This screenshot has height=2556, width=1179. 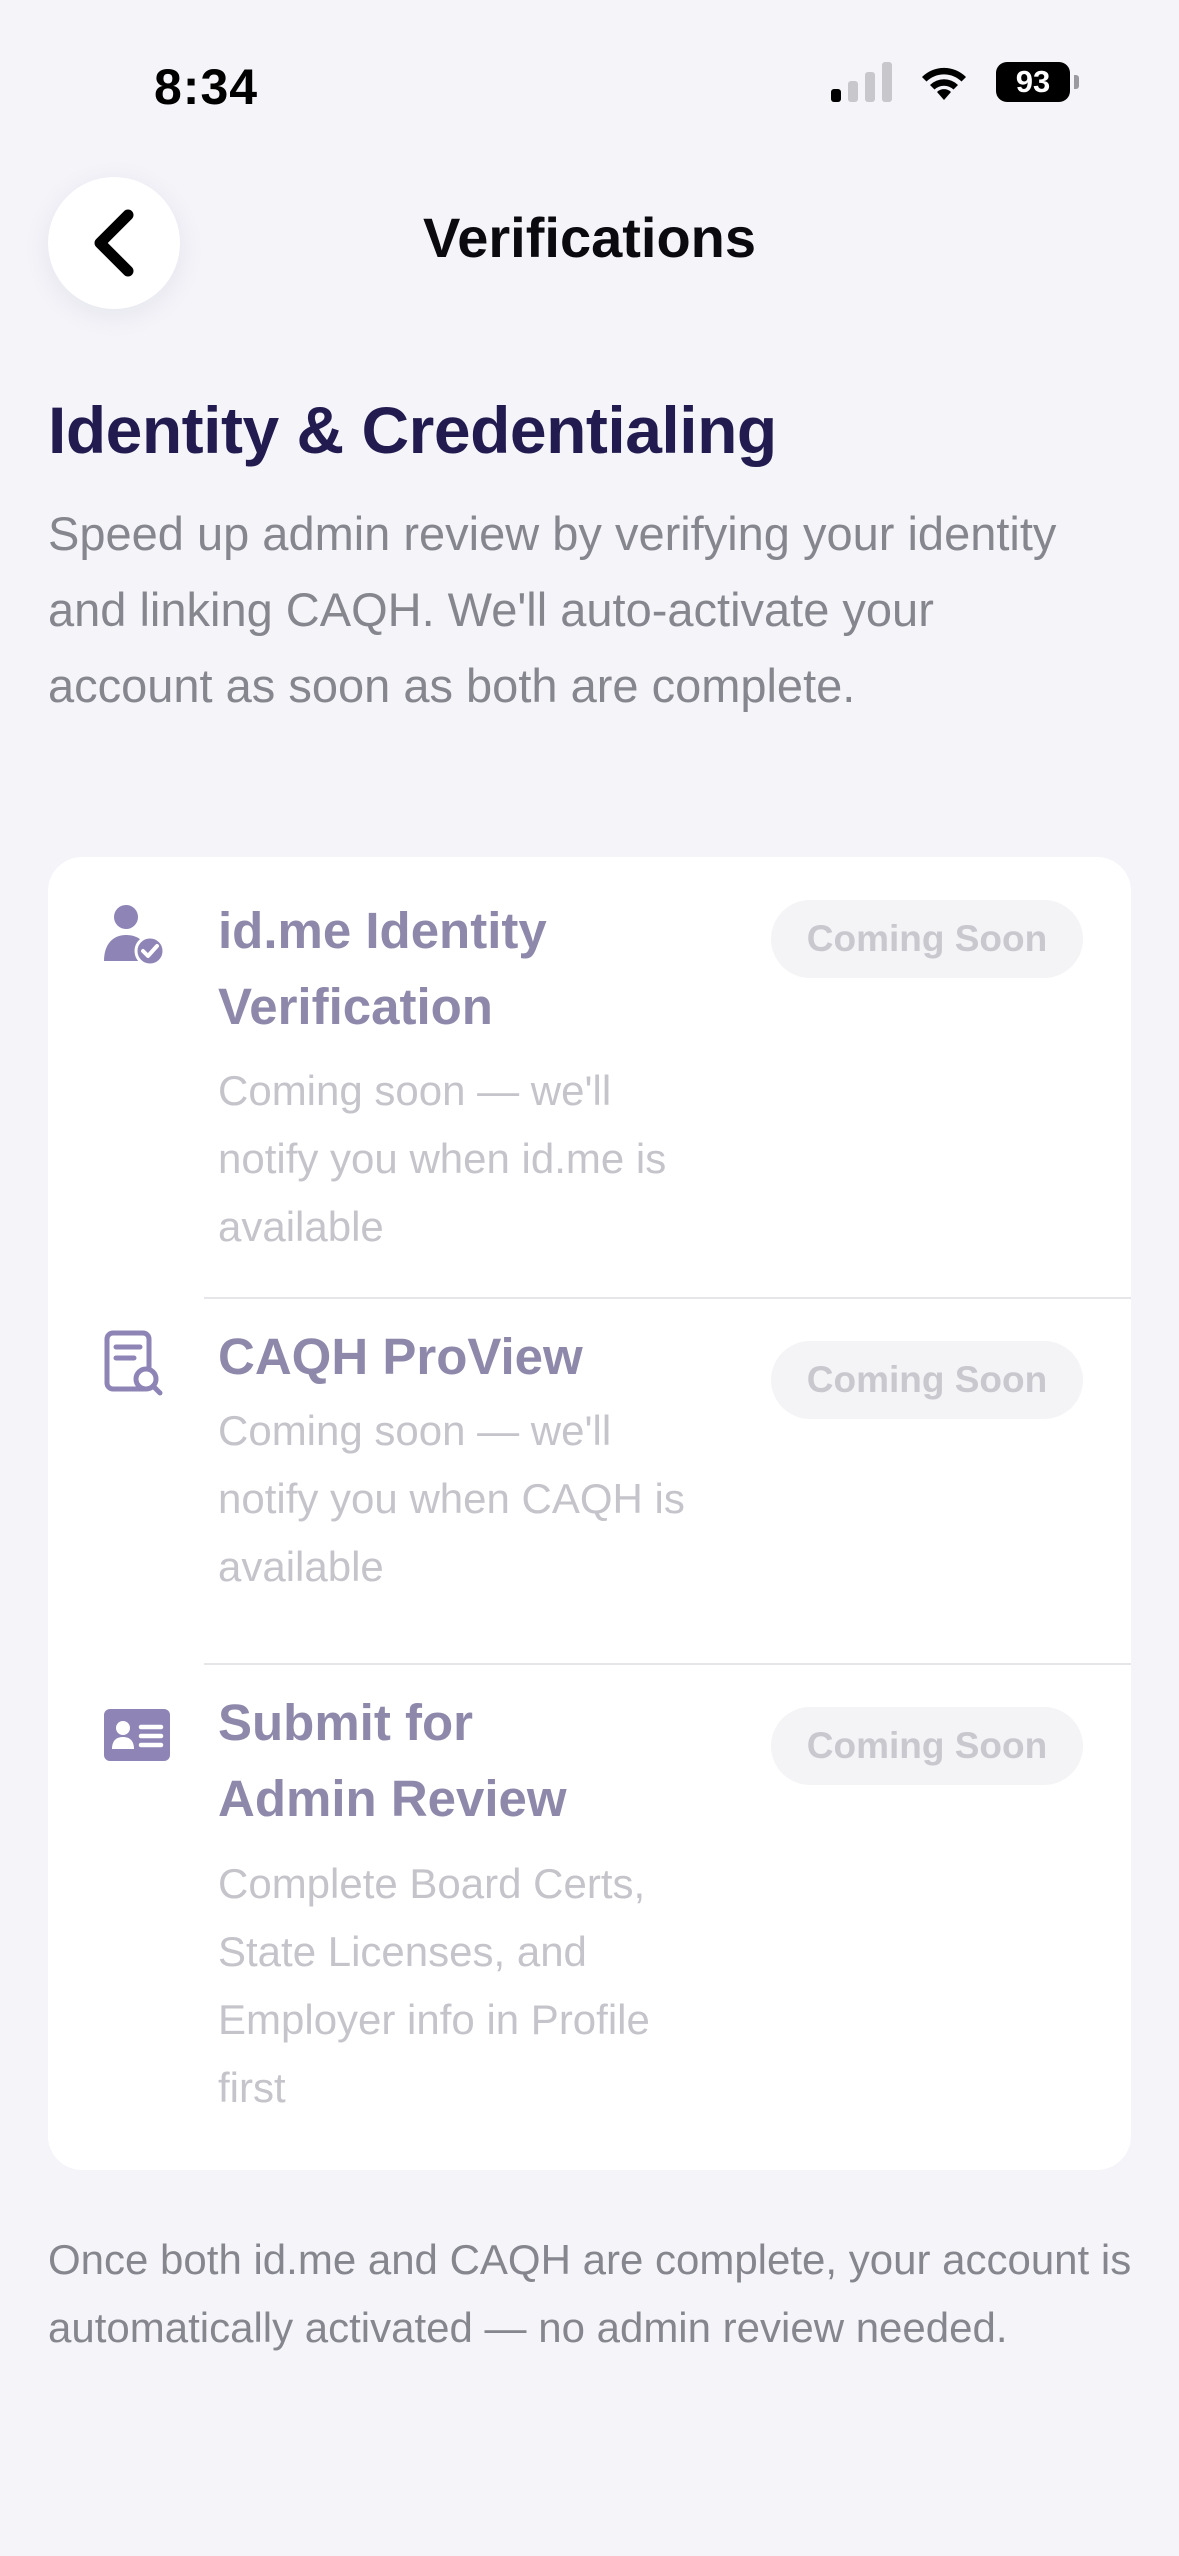 I want to click on cellular-signal-icon, so click(x=861, y=82).